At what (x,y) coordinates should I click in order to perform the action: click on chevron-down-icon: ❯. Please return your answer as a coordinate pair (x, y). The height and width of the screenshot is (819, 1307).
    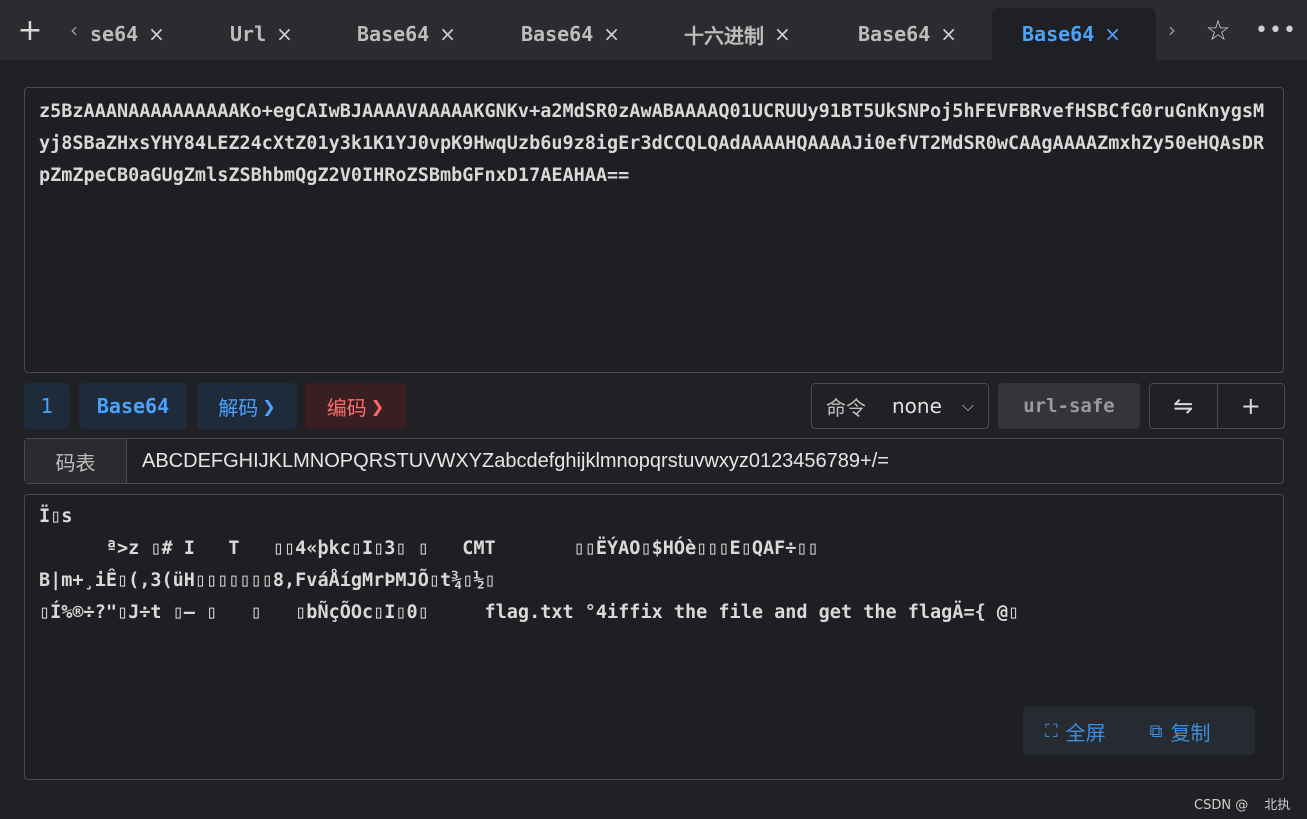
    Looking at the image, I should click on (269, 406).